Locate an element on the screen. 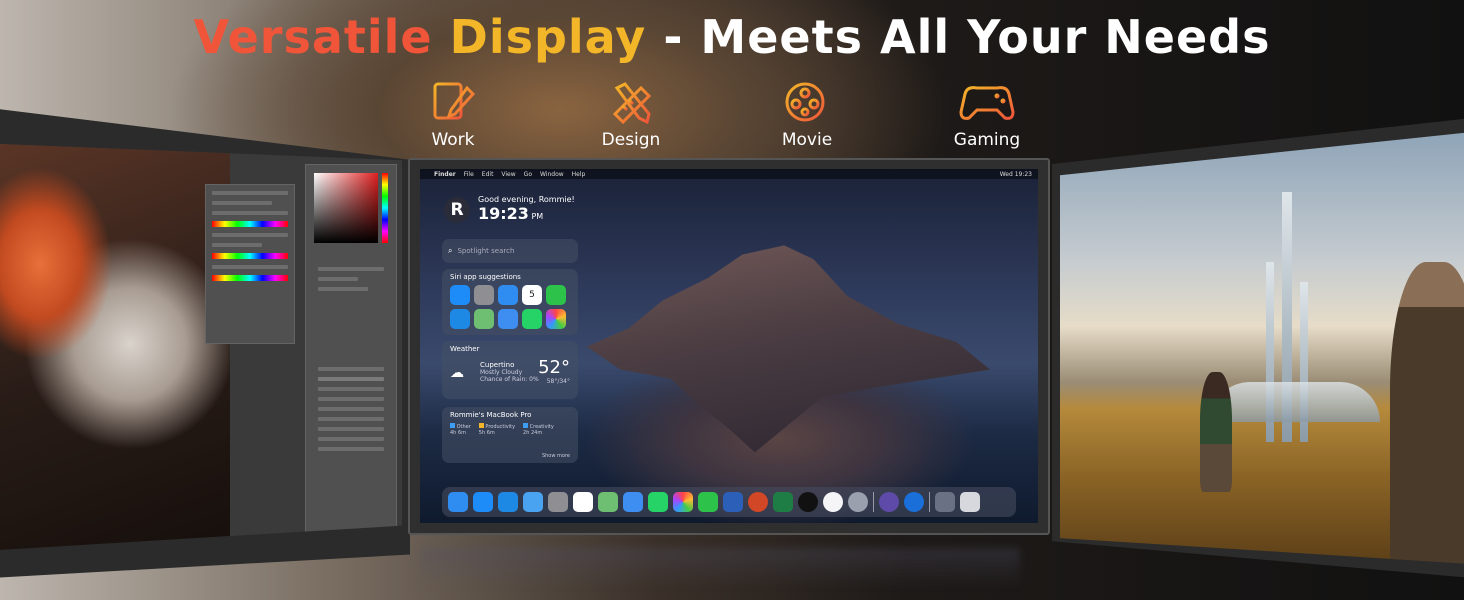  document-pen-icon is located at coordinates (454, 101).